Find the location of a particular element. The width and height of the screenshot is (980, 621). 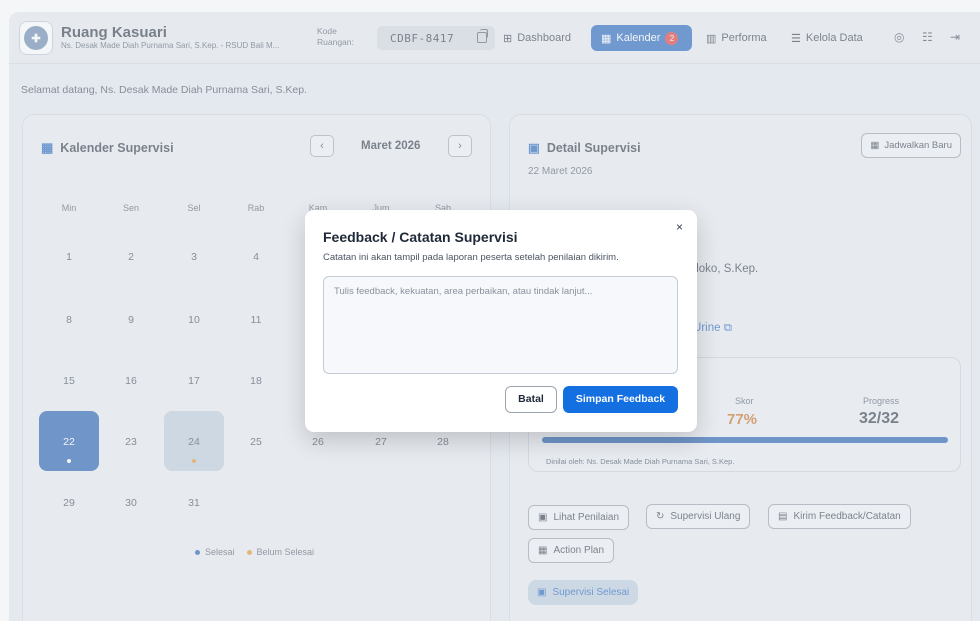

close-icon: × is located at coordinates (679, 227).